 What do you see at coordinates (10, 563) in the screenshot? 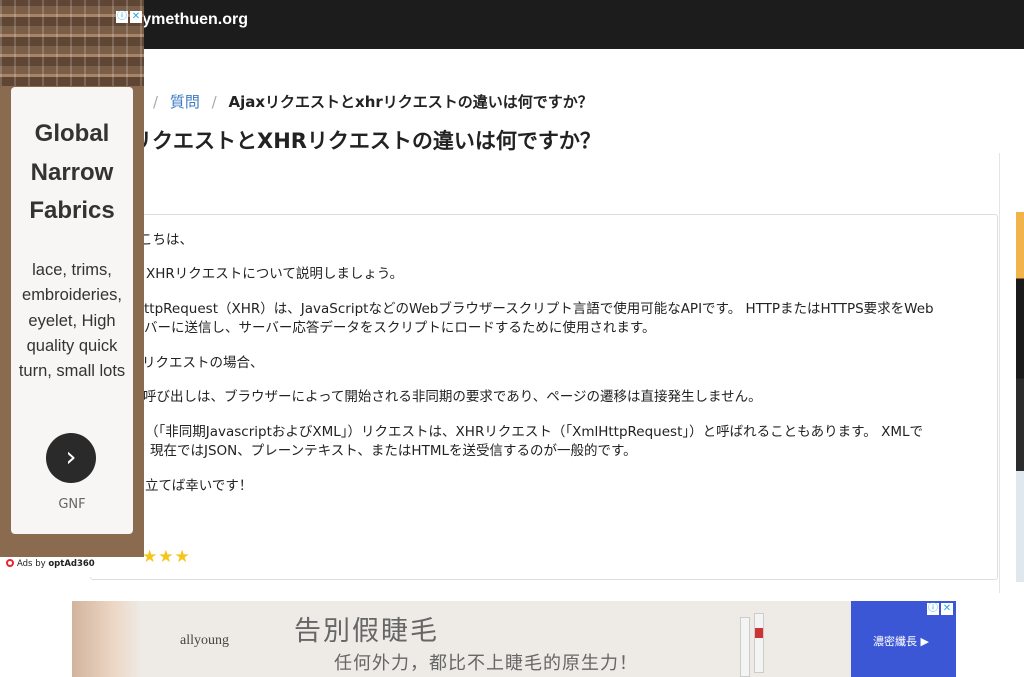
I see `optad-logo-icon` at bounding box center [10, 563].